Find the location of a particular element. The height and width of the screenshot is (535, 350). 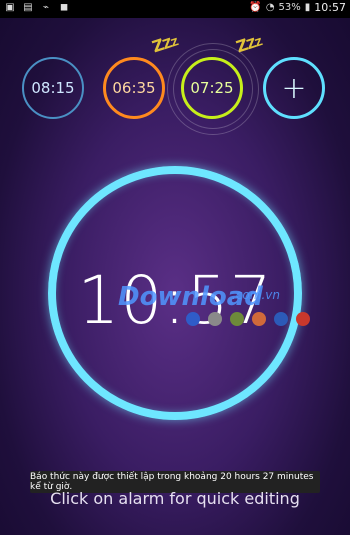

alarm-icon: ⏰ is located at coordinates (255, 7).